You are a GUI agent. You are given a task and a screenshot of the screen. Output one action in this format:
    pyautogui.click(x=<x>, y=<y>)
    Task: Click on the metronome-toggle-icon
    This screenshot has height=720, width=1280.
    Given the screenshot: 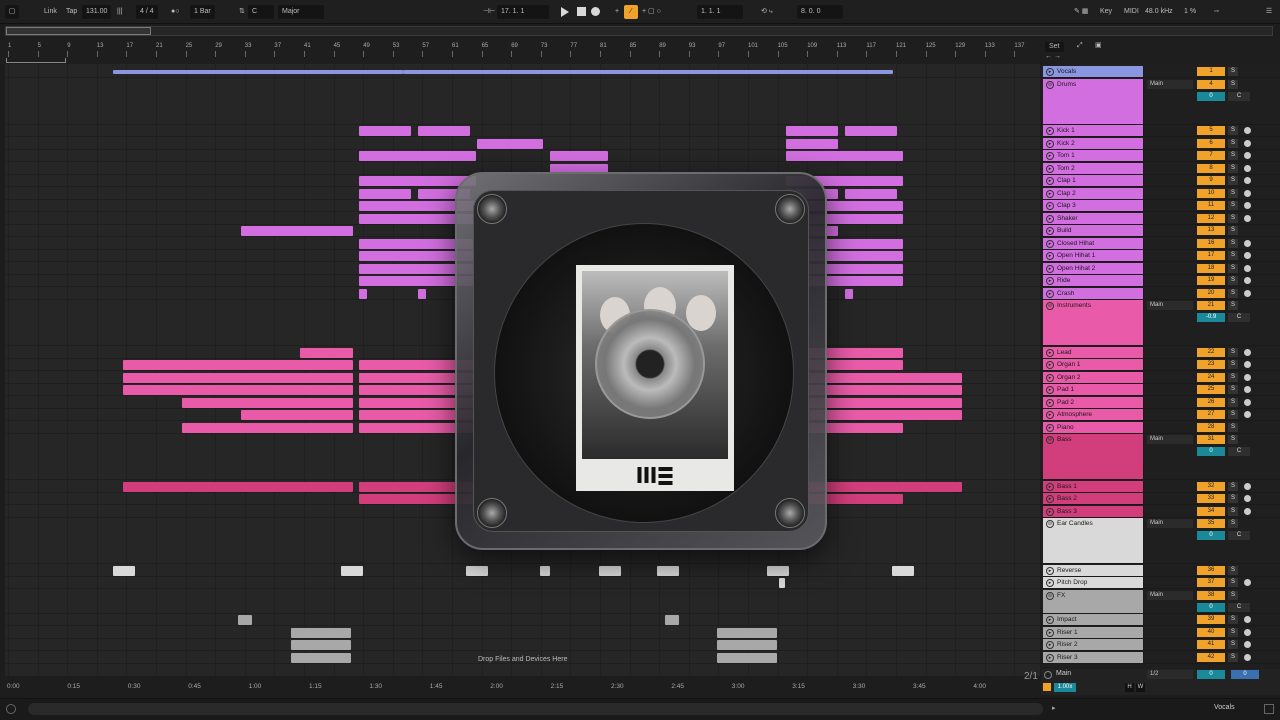 What is the action you would take?
    pyautogui.click(x=1047, y=687)
    